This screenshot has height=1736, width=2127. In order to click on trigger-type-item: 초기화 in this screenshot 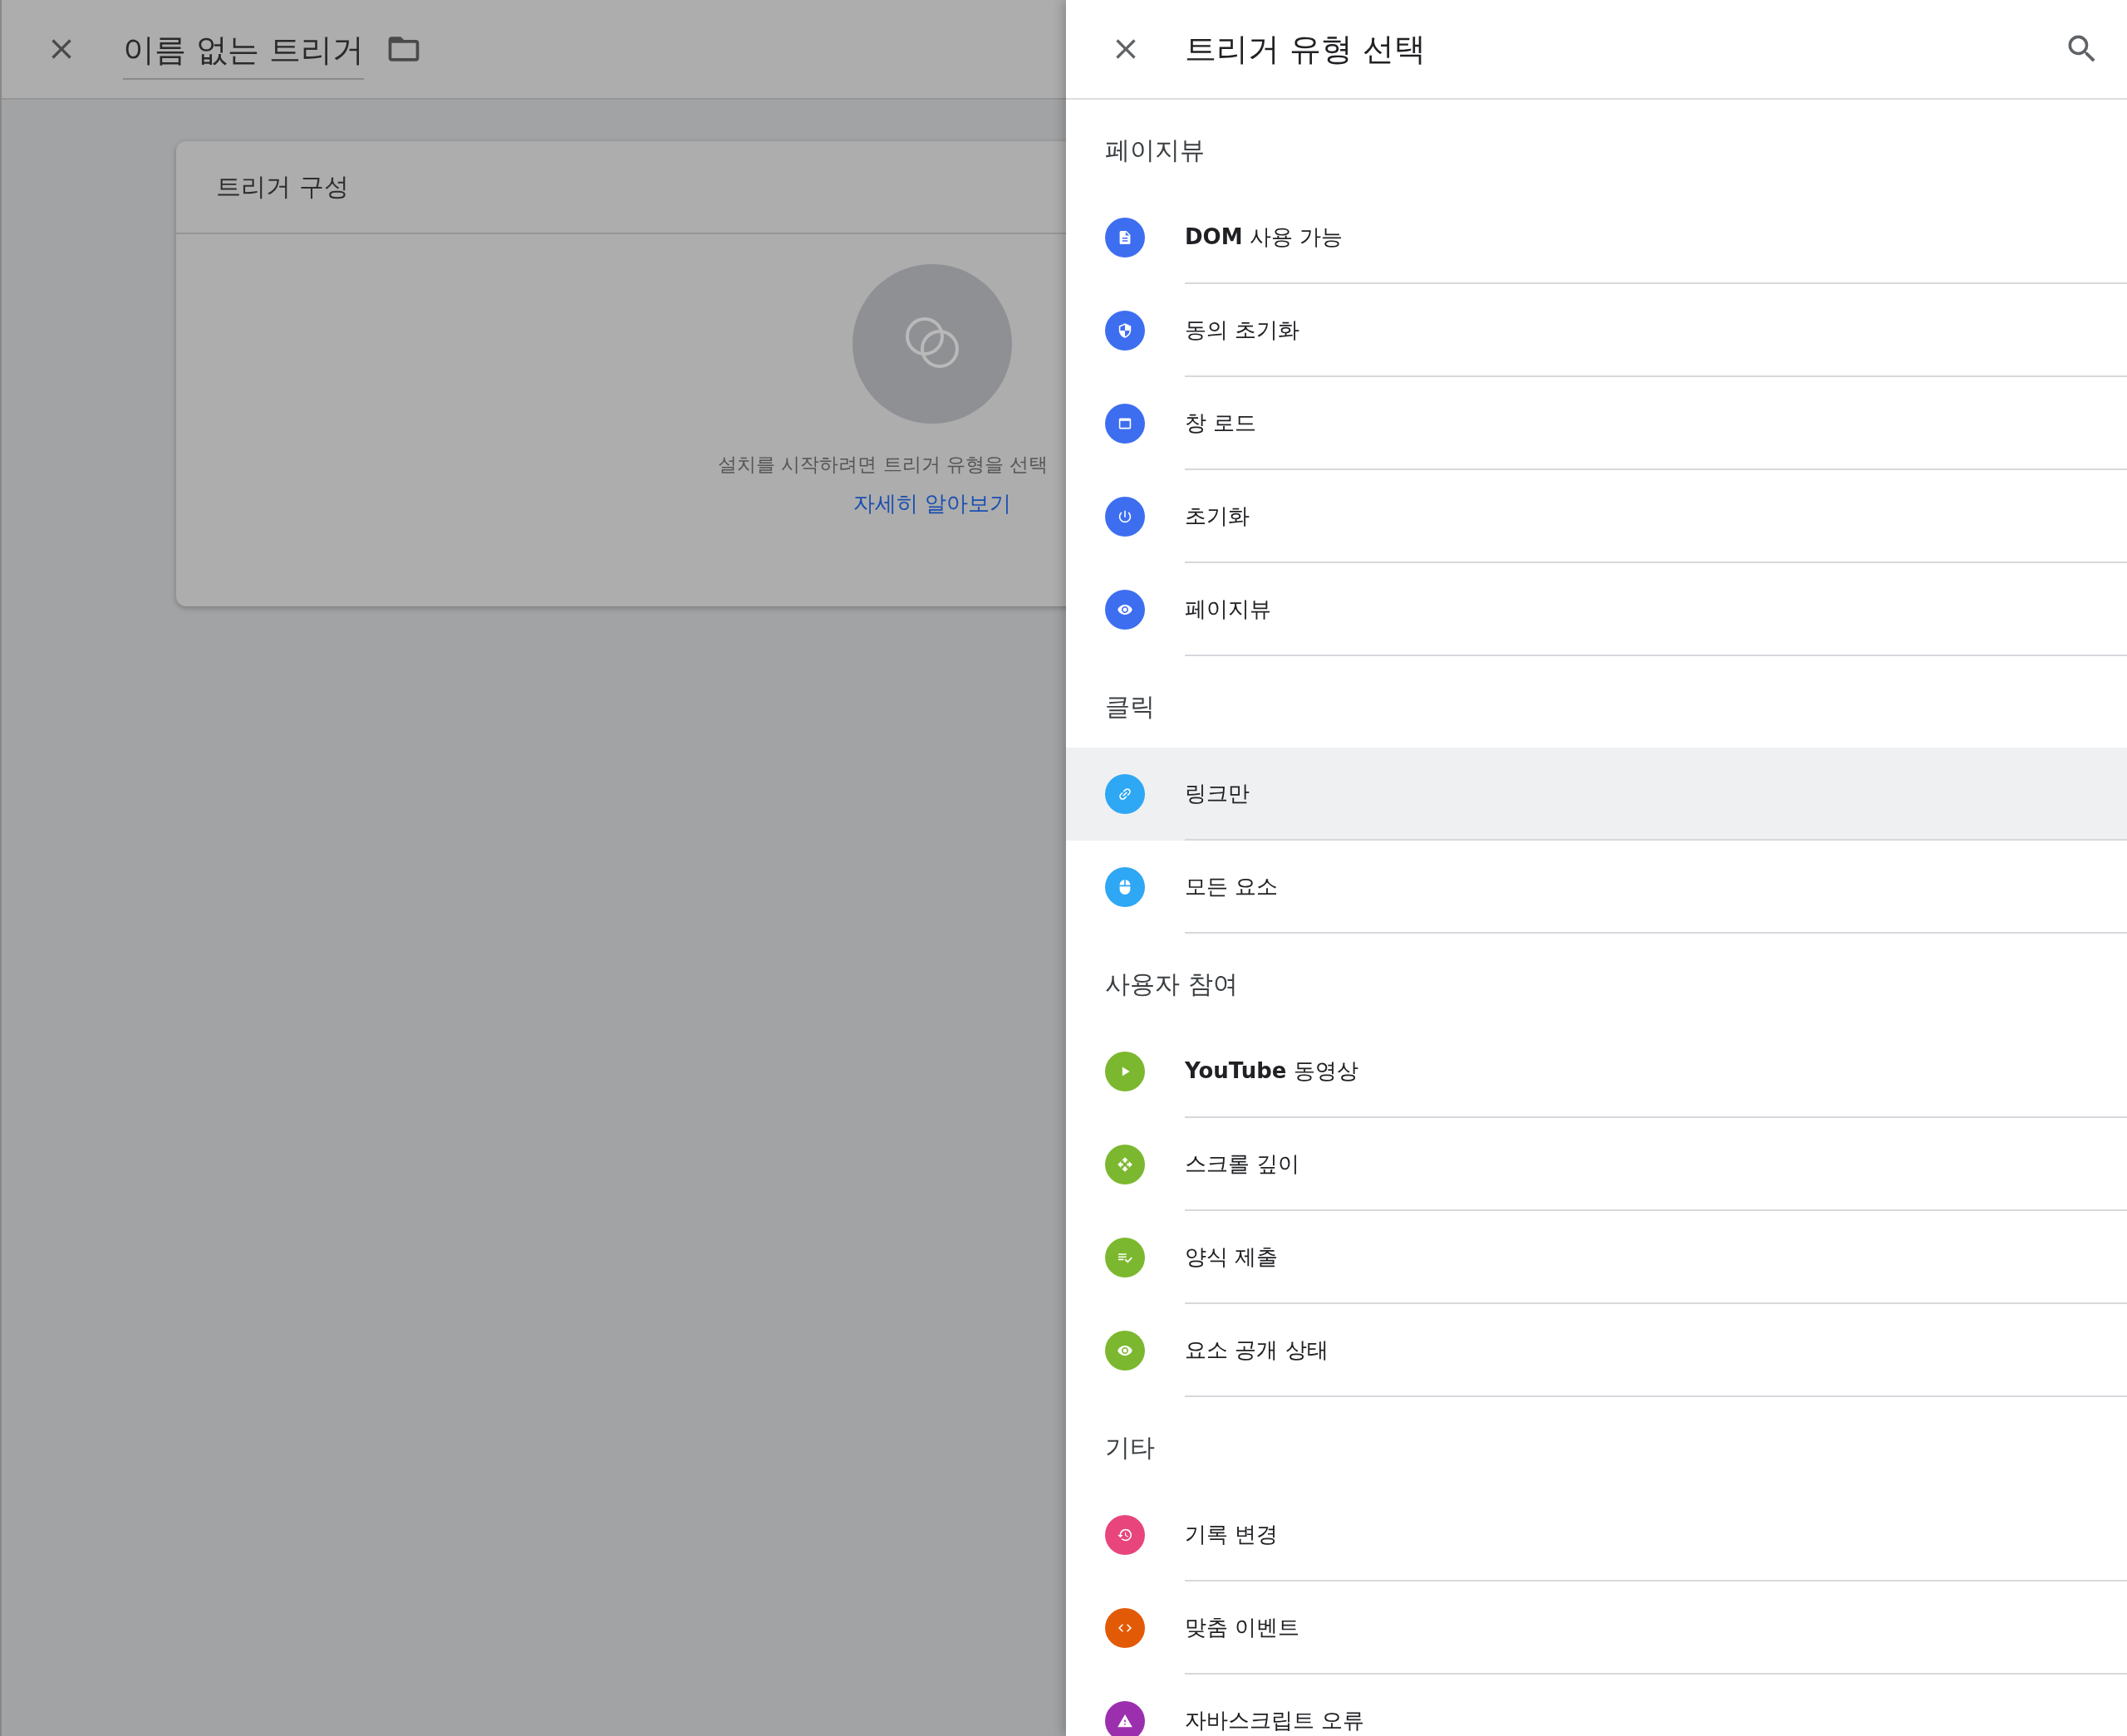, I will do `click(1596, 516)`.